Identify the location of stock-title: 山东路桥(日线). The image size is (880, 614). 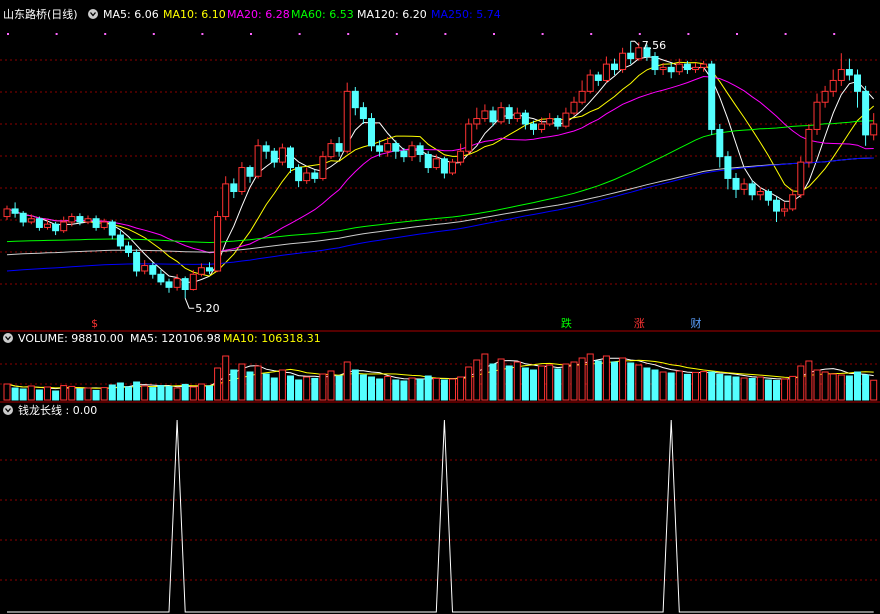
(40, 14).